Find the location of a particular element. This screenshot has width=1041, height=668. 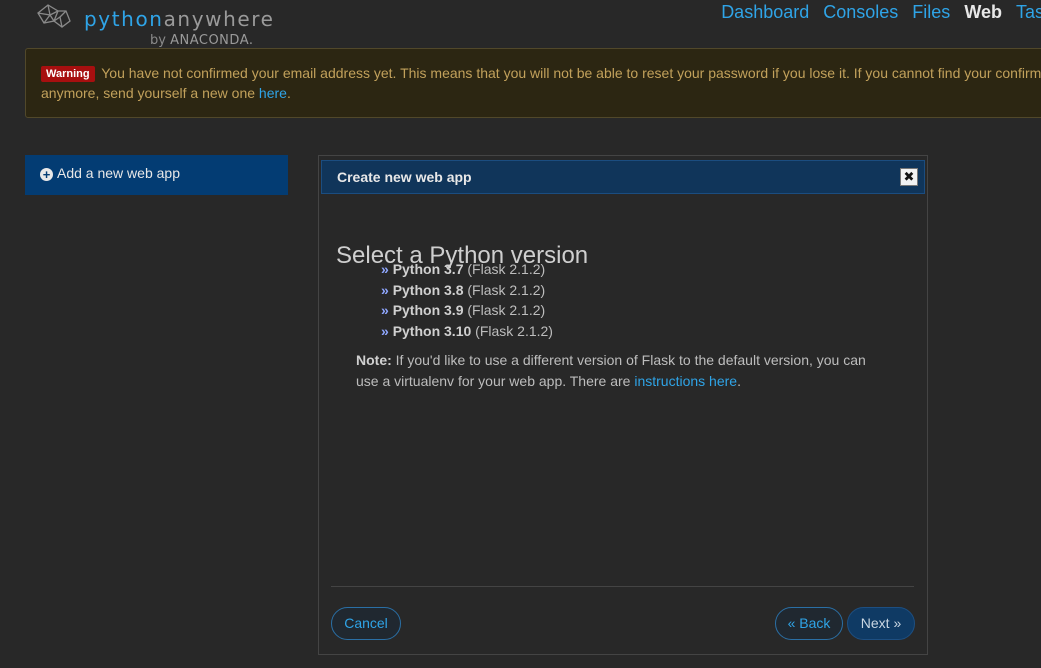

python-version-option: » Python 3.9 (Flask 2.1.2) is located at coordinates (467, 310).